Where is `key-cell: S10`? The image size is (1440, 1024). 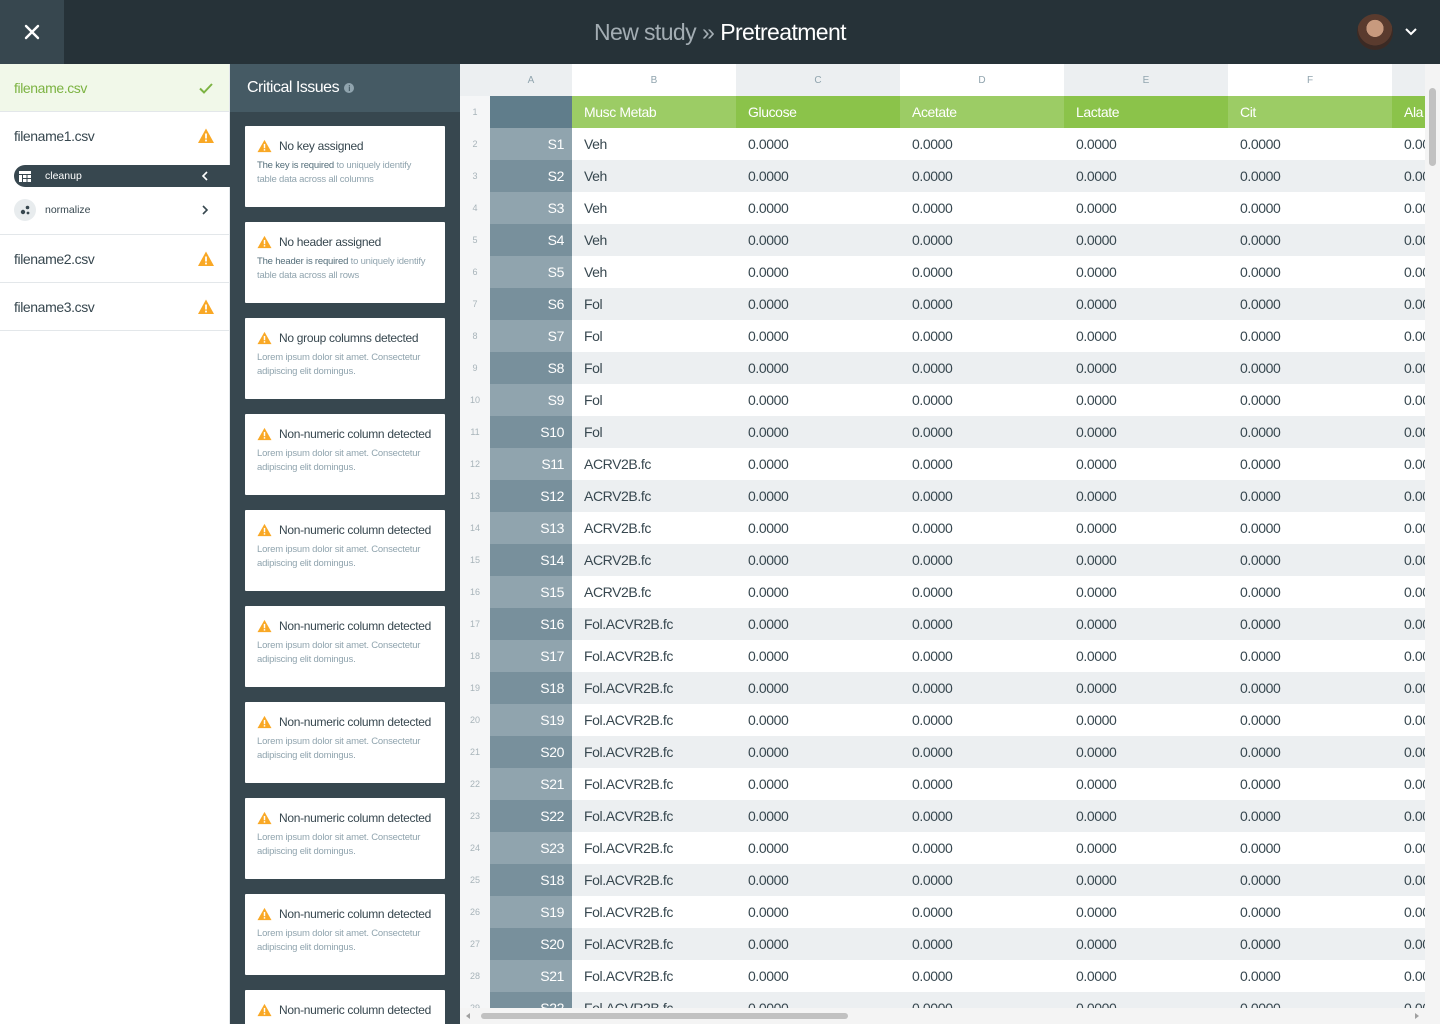 key-cell: S10 is located at coordinates (531, 432).